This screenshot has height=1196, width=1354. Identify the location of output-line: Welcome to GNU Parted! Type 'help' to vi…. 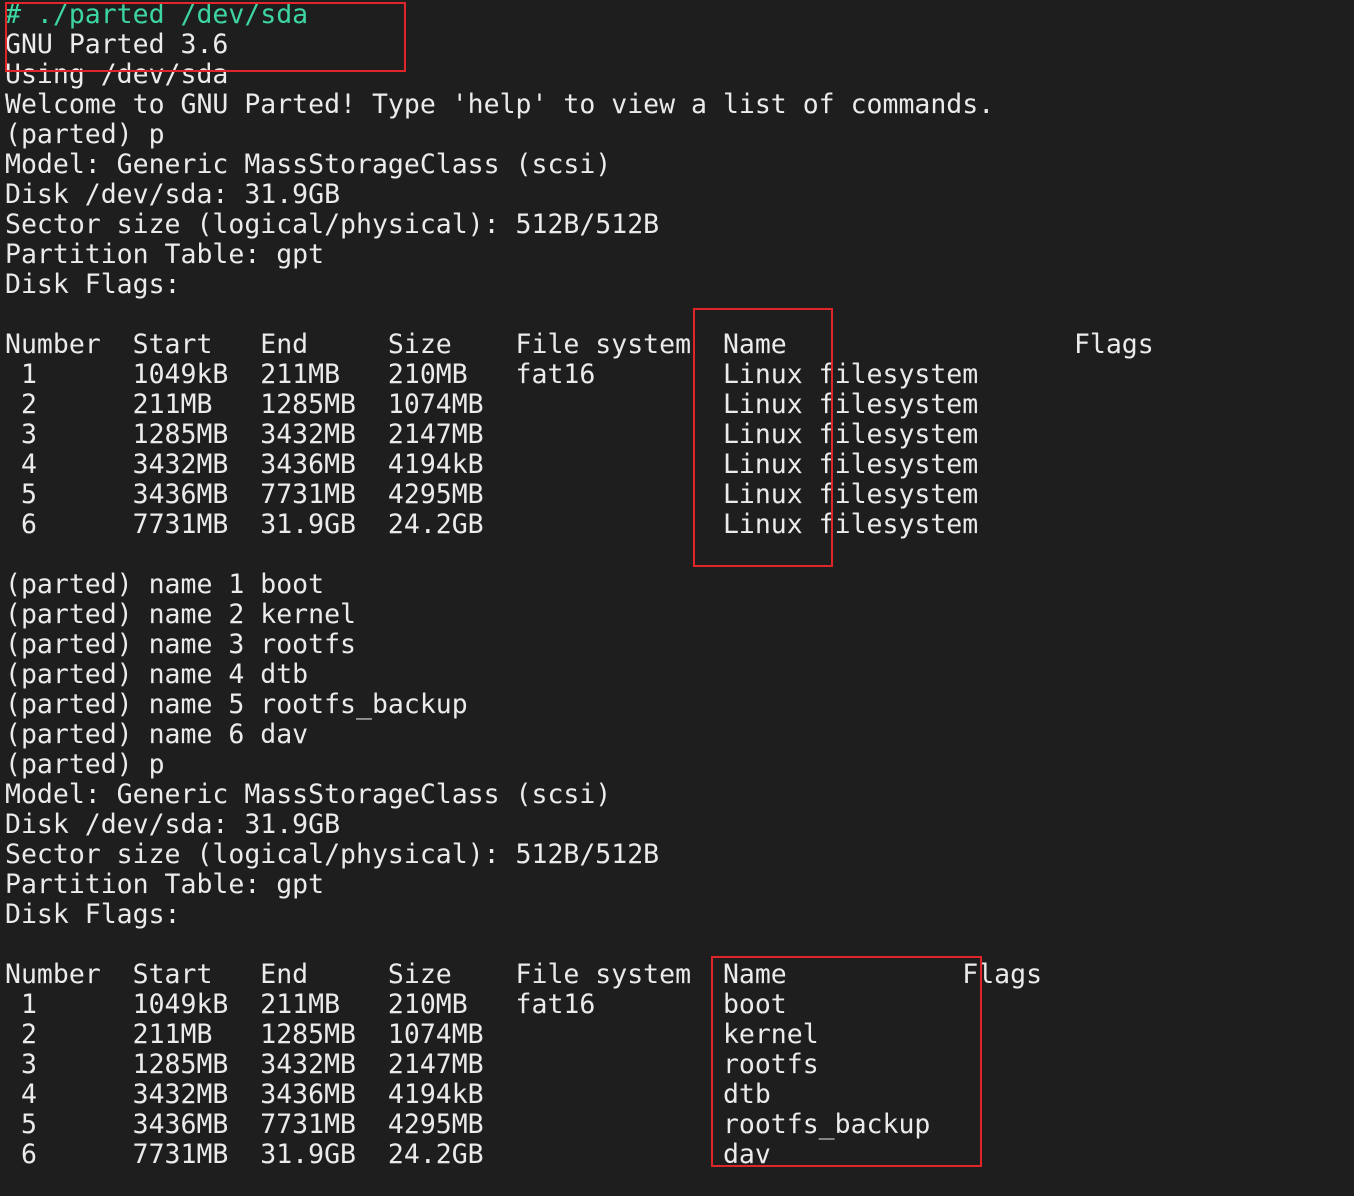
(500, 104).